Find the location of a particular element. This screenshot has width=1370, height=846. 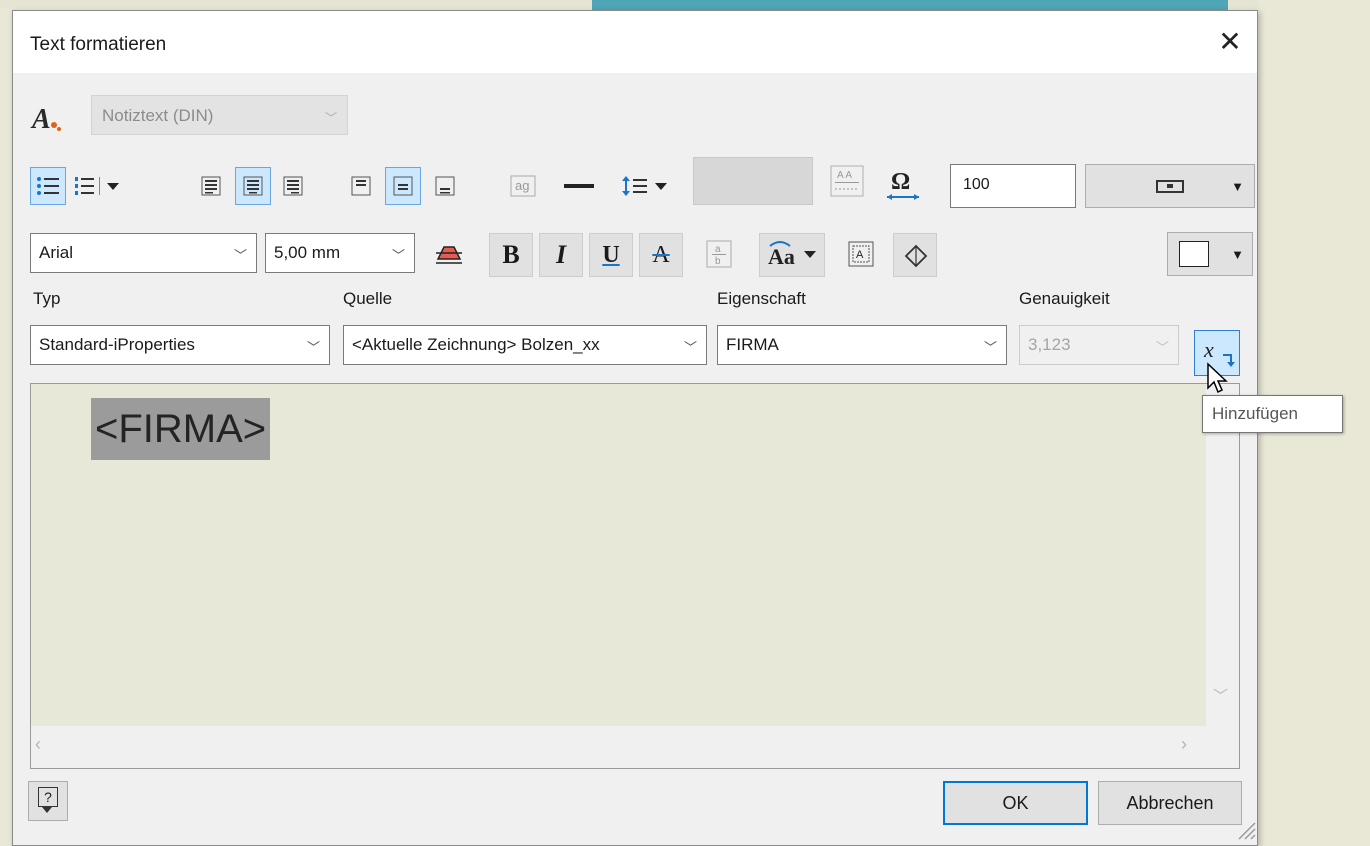

insert-symbol-button: A is located at coordinates (861, 254).